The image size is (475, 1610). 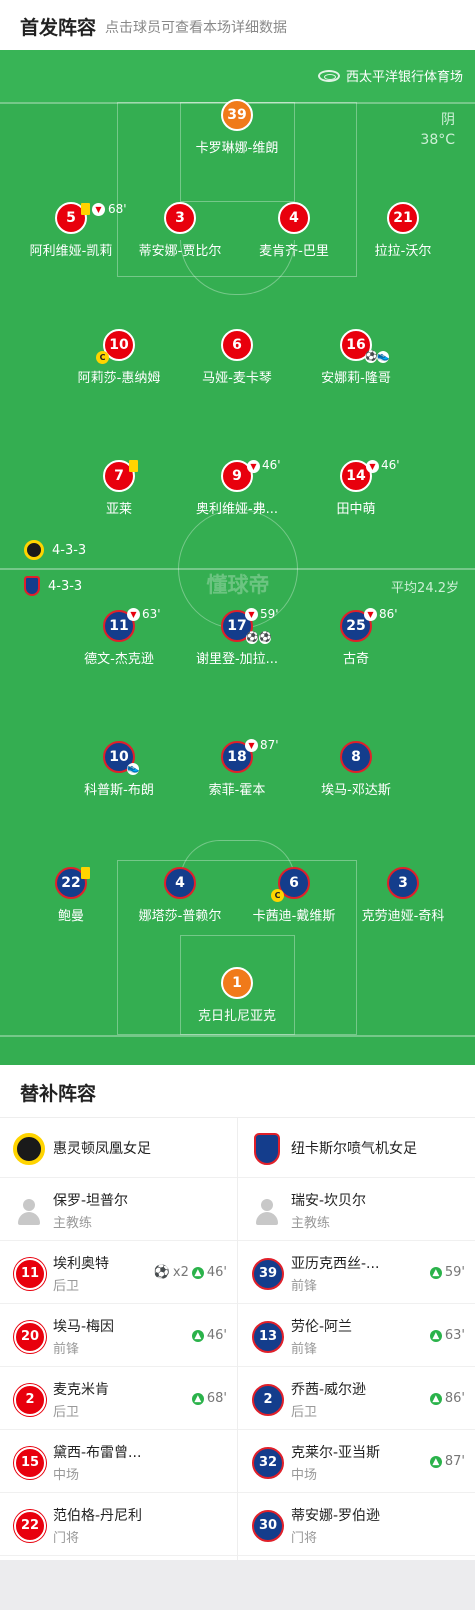 What do you see at coordinates (356, 637) in the screenshot?
I see `away-player-f3: 25 古奇 ▼ 86'` at bounding box center [356, 637].